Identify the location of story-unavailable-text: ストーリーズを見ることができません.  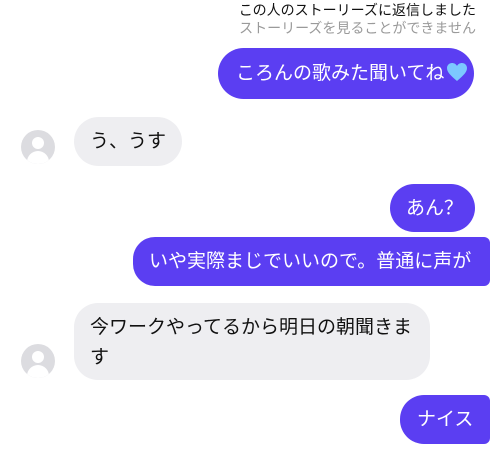
(357, 29).